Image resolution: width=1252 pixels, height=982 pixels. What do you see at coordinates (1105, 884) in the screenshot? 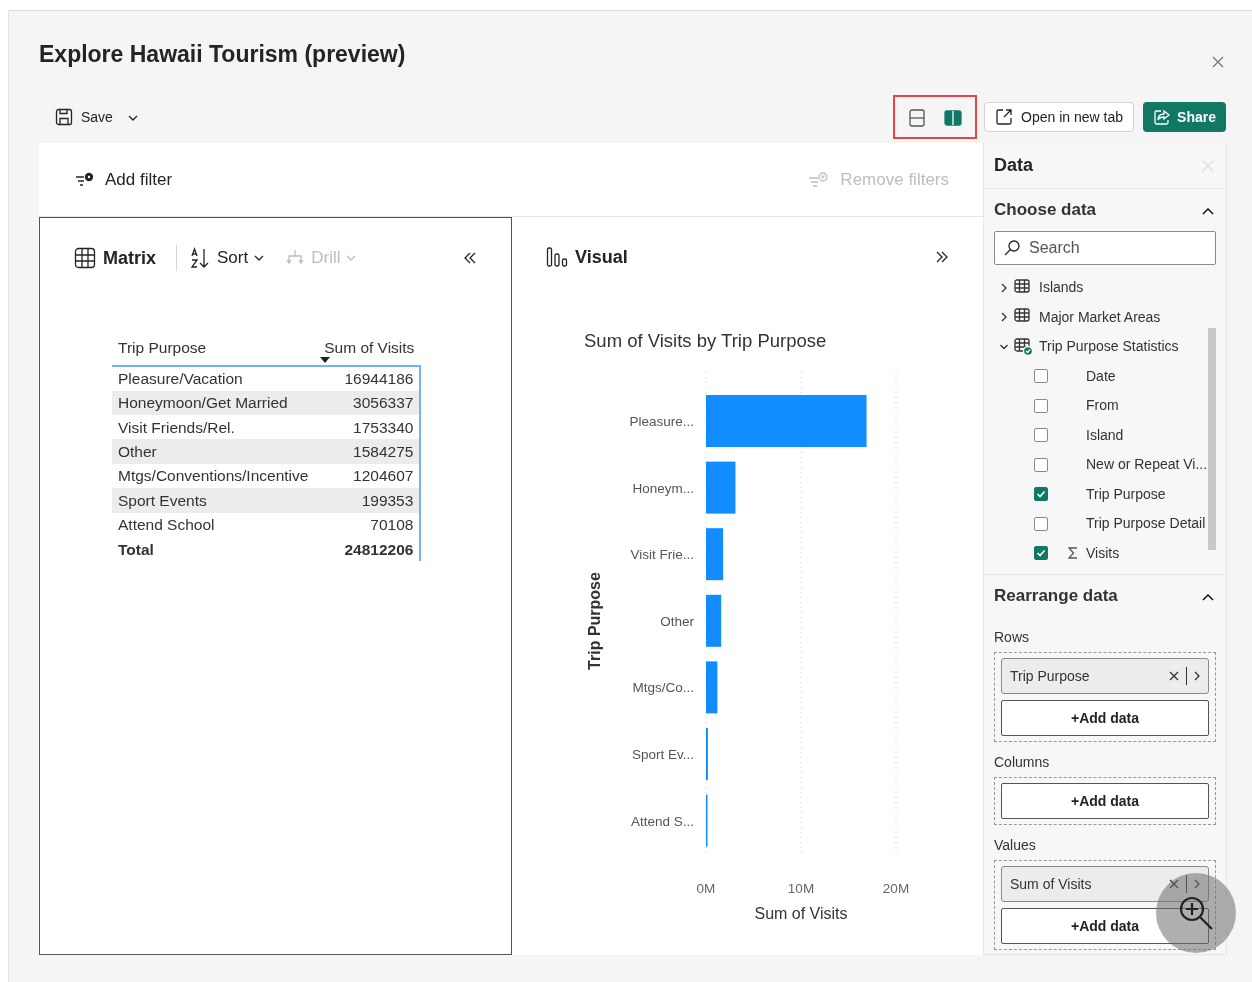
I see `field-chip: Sum of Visits` at bounding box center [1105, 884].